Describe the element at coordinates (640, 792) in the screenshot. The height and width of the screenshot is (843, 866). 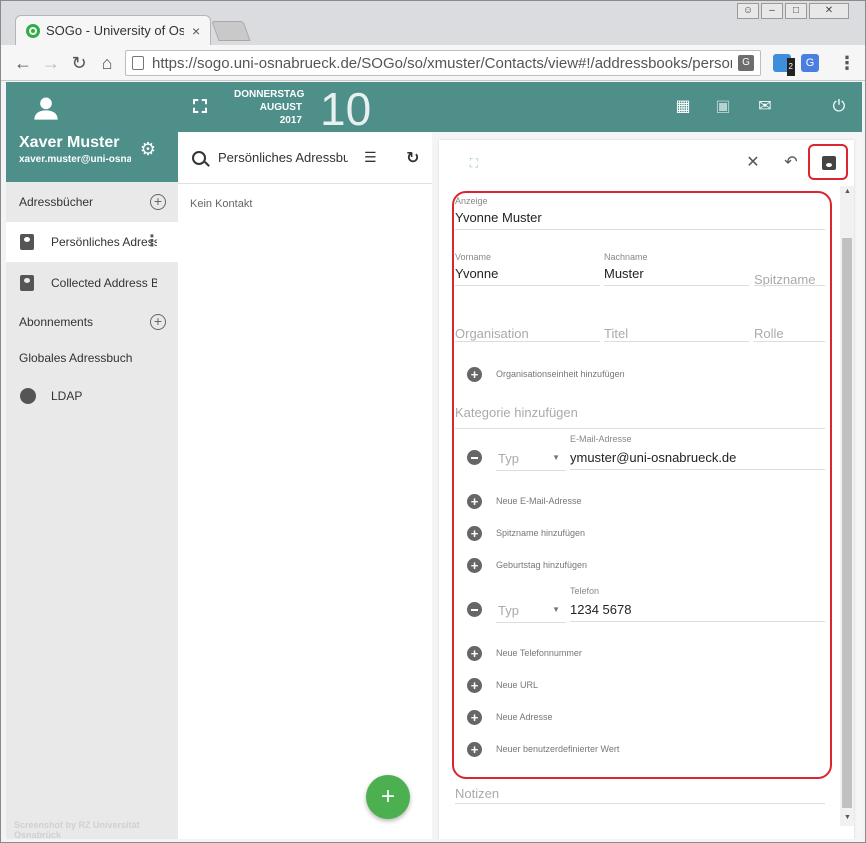
I see `notes-field: Notizen` at that location.